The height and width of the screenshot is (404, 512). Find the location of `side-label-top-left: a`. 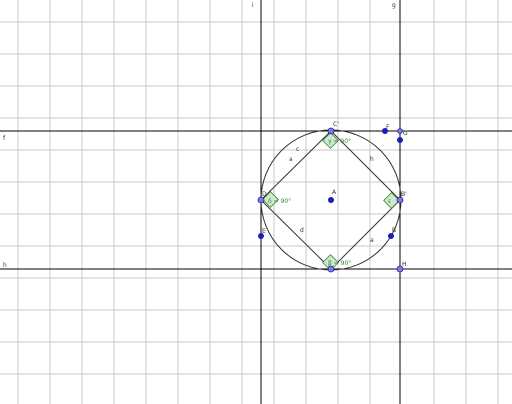

side-label-top-left: a is located at coordinates (291, 159).